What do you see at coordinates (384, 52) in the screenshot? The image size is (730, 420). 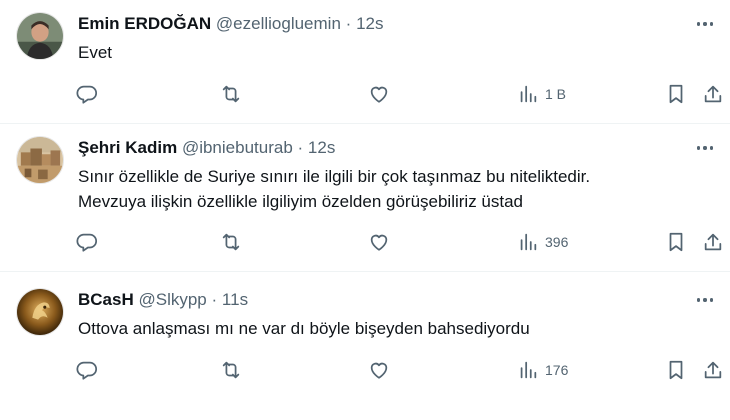 I see `tweet-text: Evet` at bounding box center [384, 52].